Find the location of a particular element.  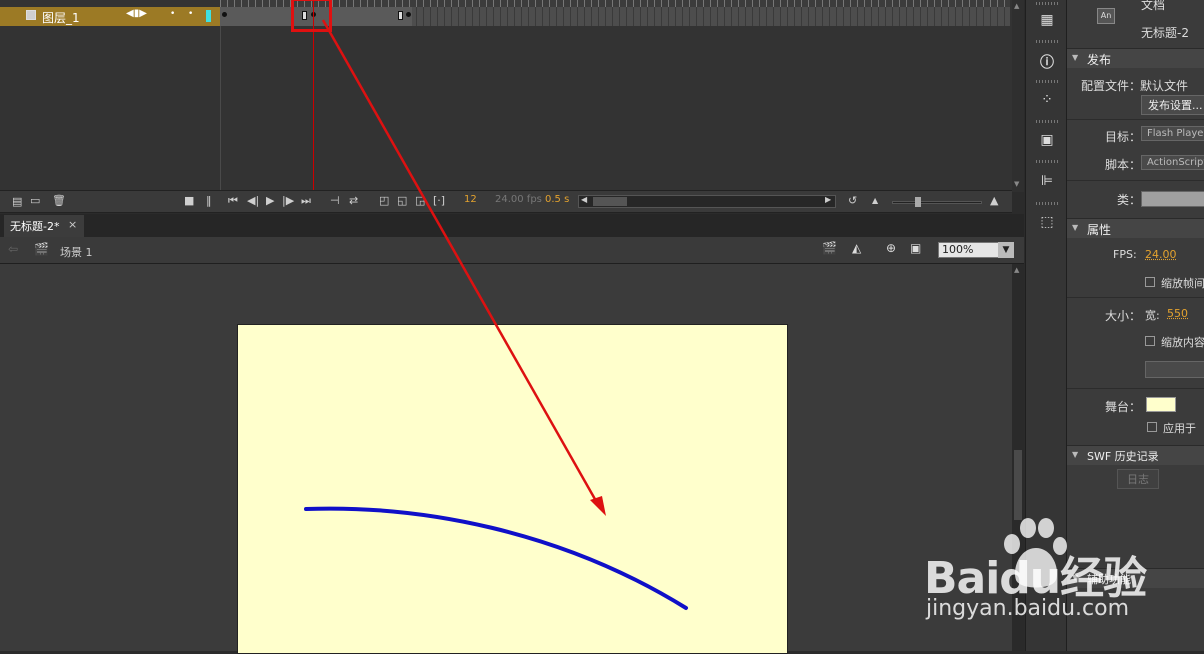

properties-section-header: 属性 is located at coordinates (1135, 228).